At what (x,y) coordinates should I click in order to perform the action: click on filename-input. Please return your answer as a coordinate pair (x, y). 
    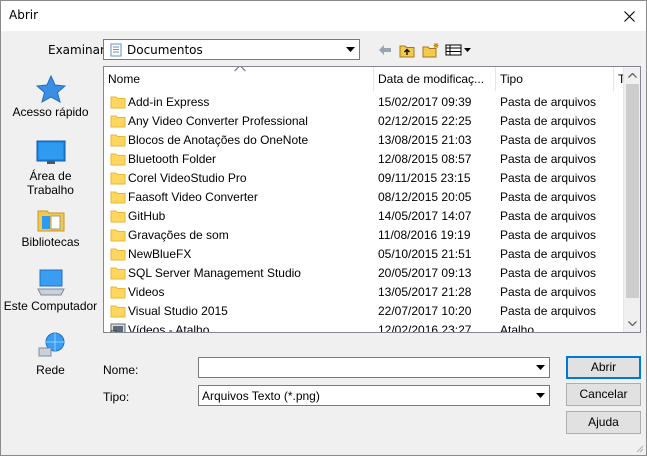
    Looking at the image, I should click on (366, 367).